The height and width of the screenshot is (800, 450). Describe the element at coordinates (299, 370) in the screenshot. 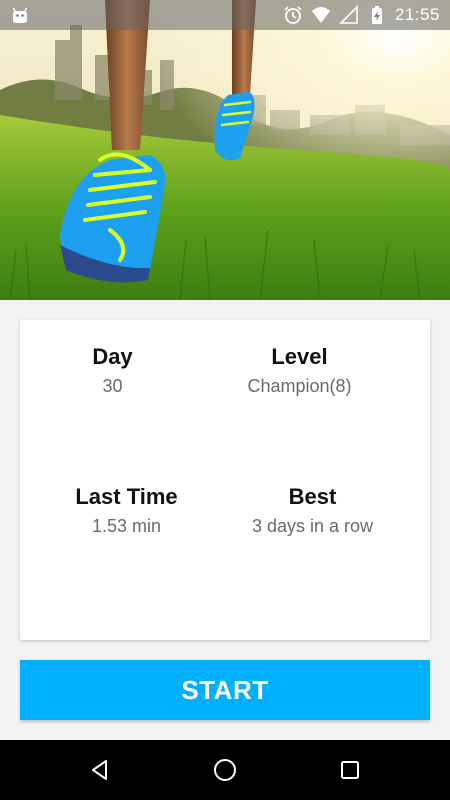

I see `stat-level: Level Champion(8)` at that location.